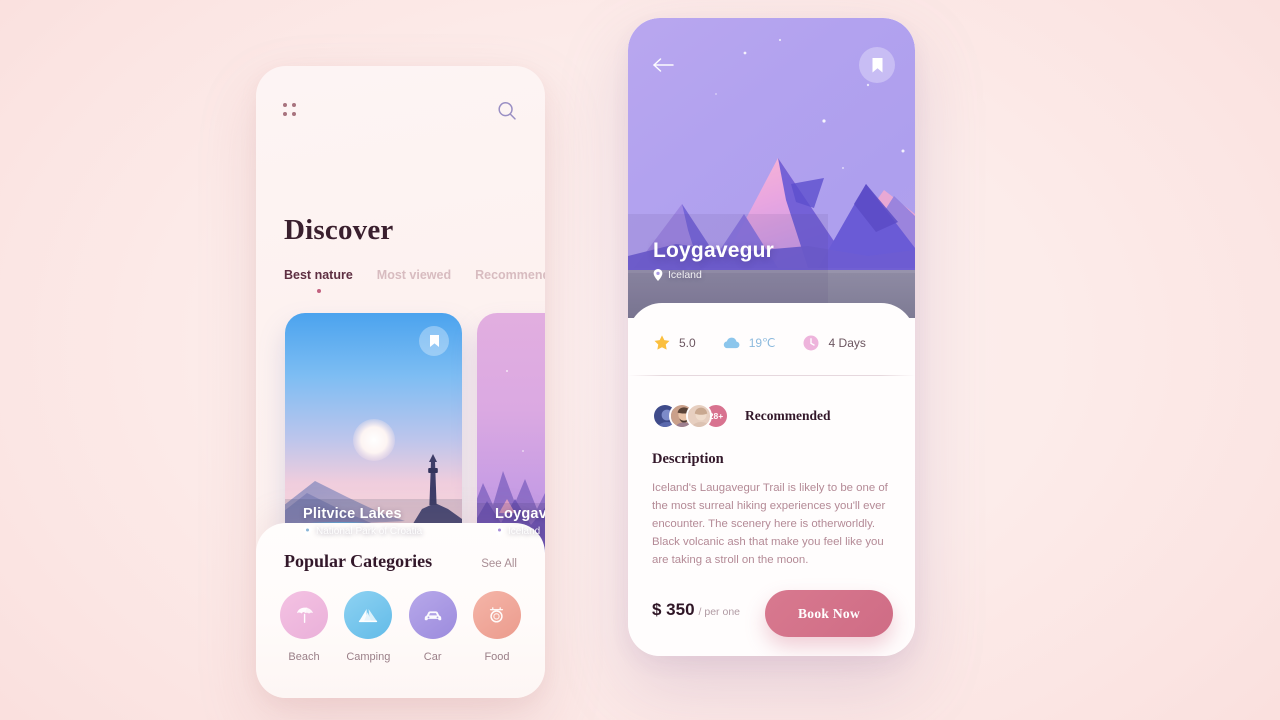  Describe the element at coordinates (520, 514) in the screenshot. I see `card-title: Loygavegur` at that location.